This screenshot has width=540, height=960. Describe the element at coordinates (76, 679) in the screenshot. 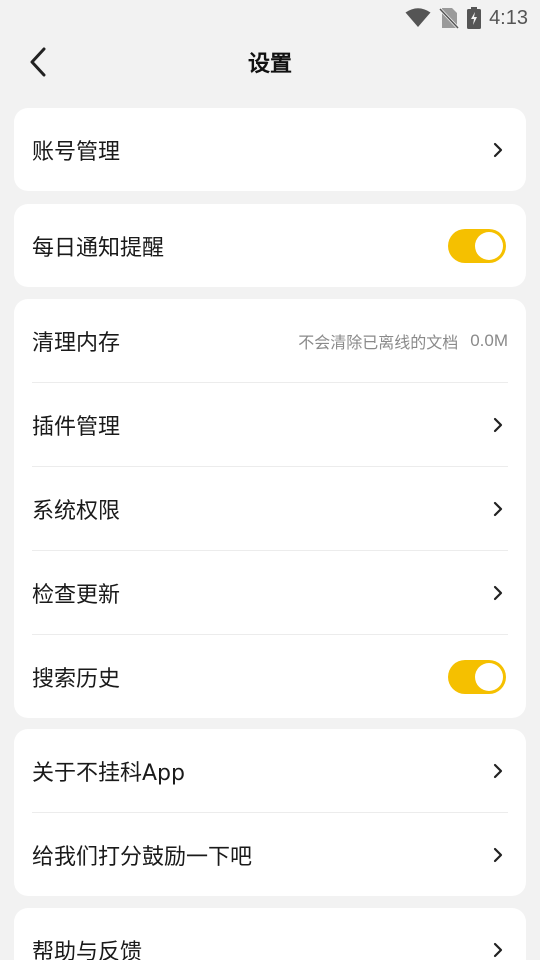

I see `search-history-label: 搜索历史` at that location.